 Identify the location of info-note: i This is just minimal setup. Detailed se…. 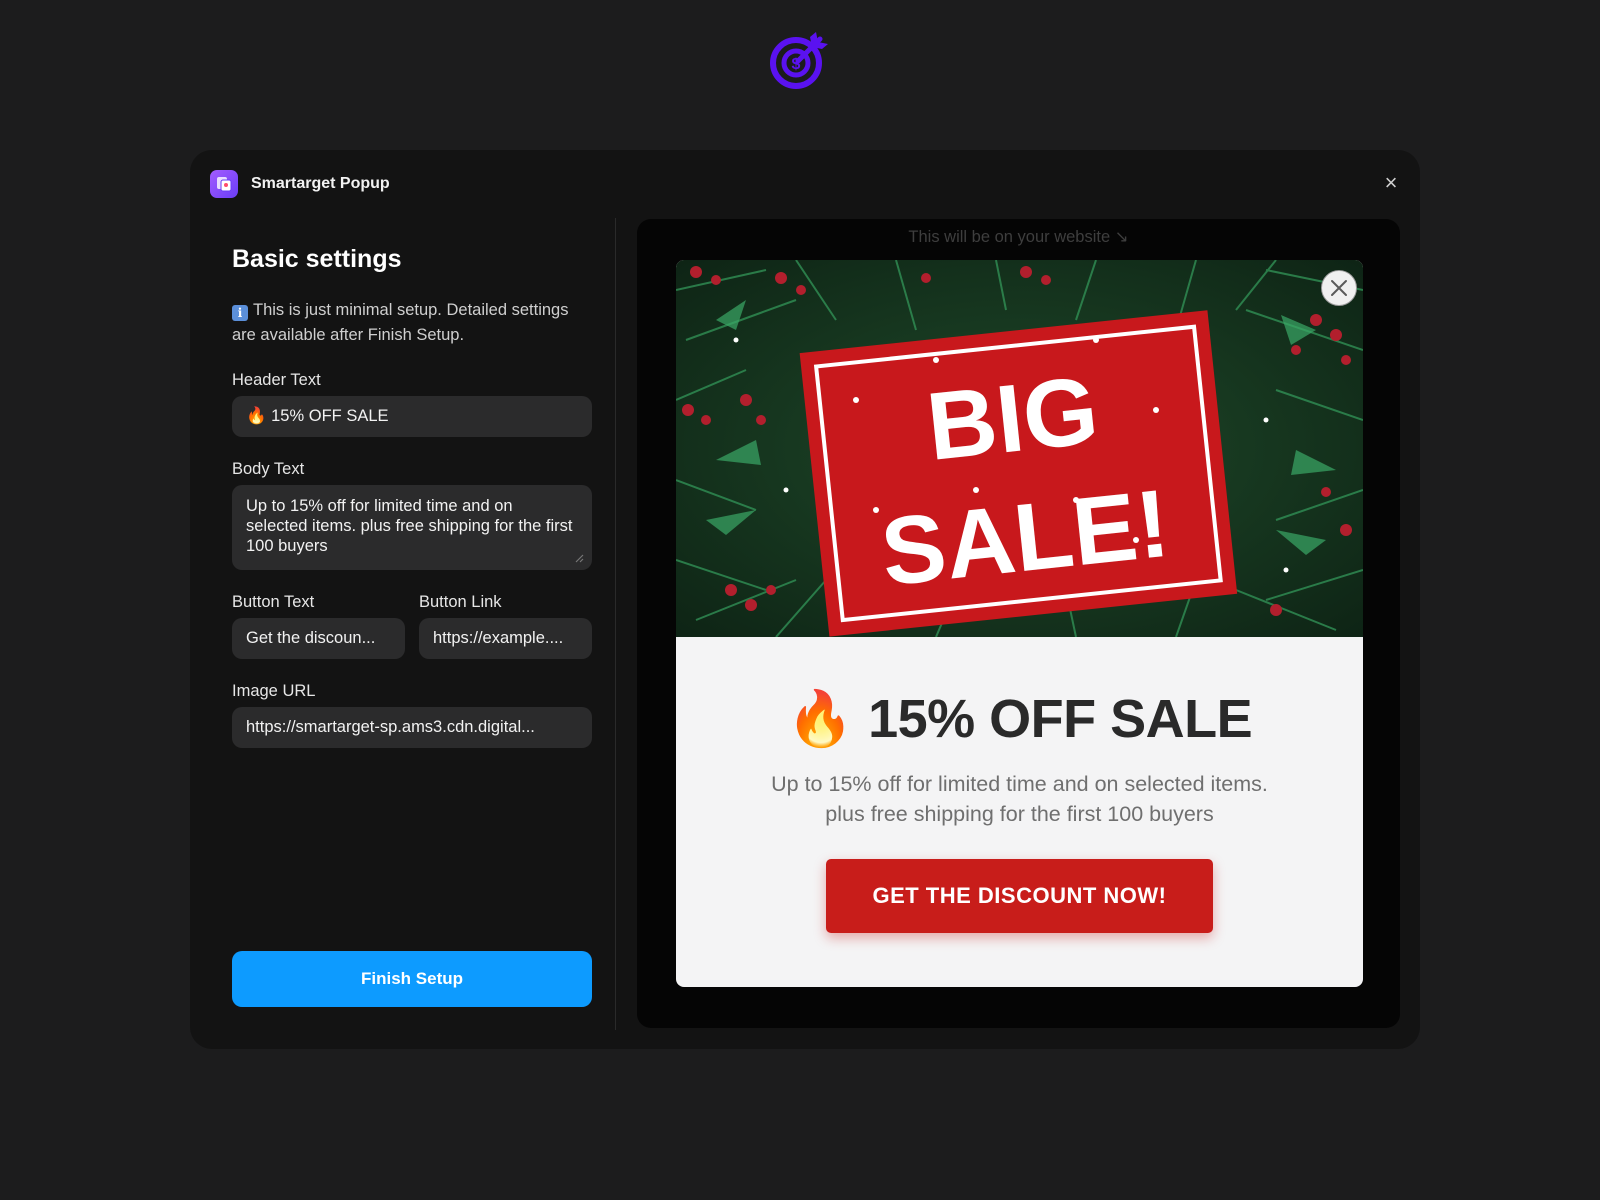
(412, 323).